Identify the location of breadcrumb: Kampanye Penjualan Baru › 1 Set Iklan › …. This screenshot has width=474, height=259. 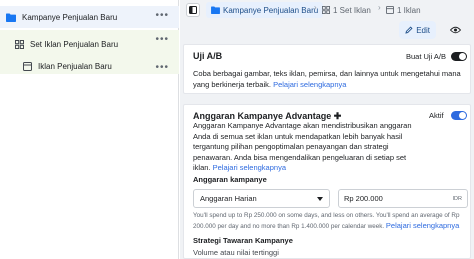
(327, 10).